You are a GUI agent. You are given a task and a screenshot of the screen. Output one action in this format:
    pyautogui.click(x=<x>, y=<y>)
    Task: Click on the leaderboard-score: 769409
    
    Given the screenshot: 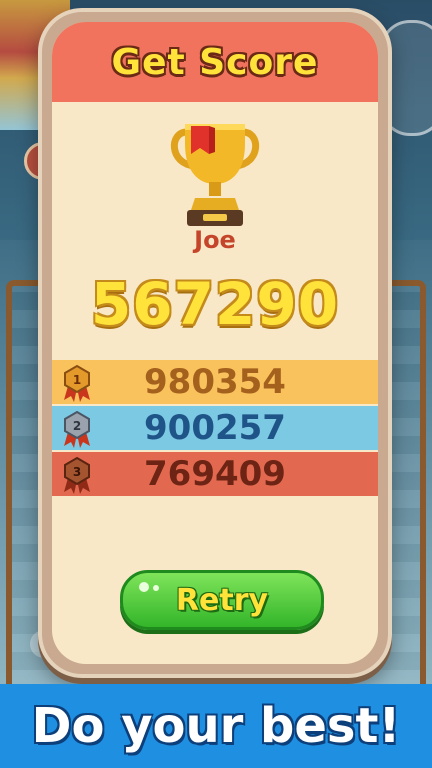 What is the action you would take?
    pyautogui.click(x=215, y=474)
    